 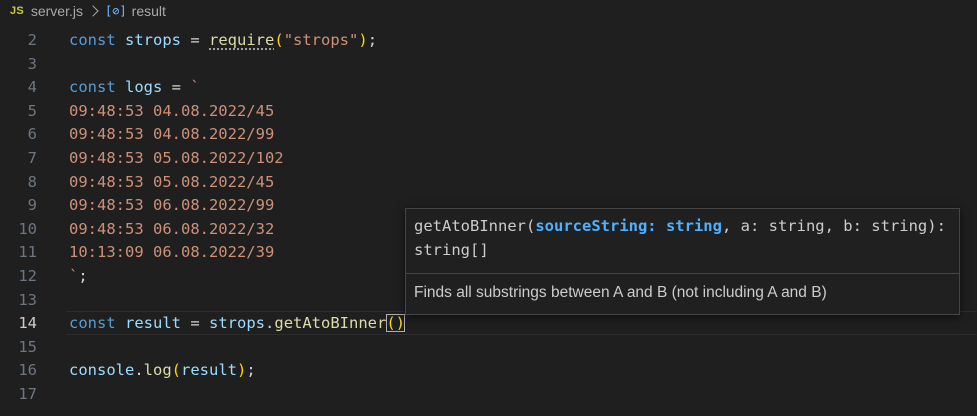 I want to click on code-token: 09:48:53 06.08.2022/99, so click(x=172, y=205).